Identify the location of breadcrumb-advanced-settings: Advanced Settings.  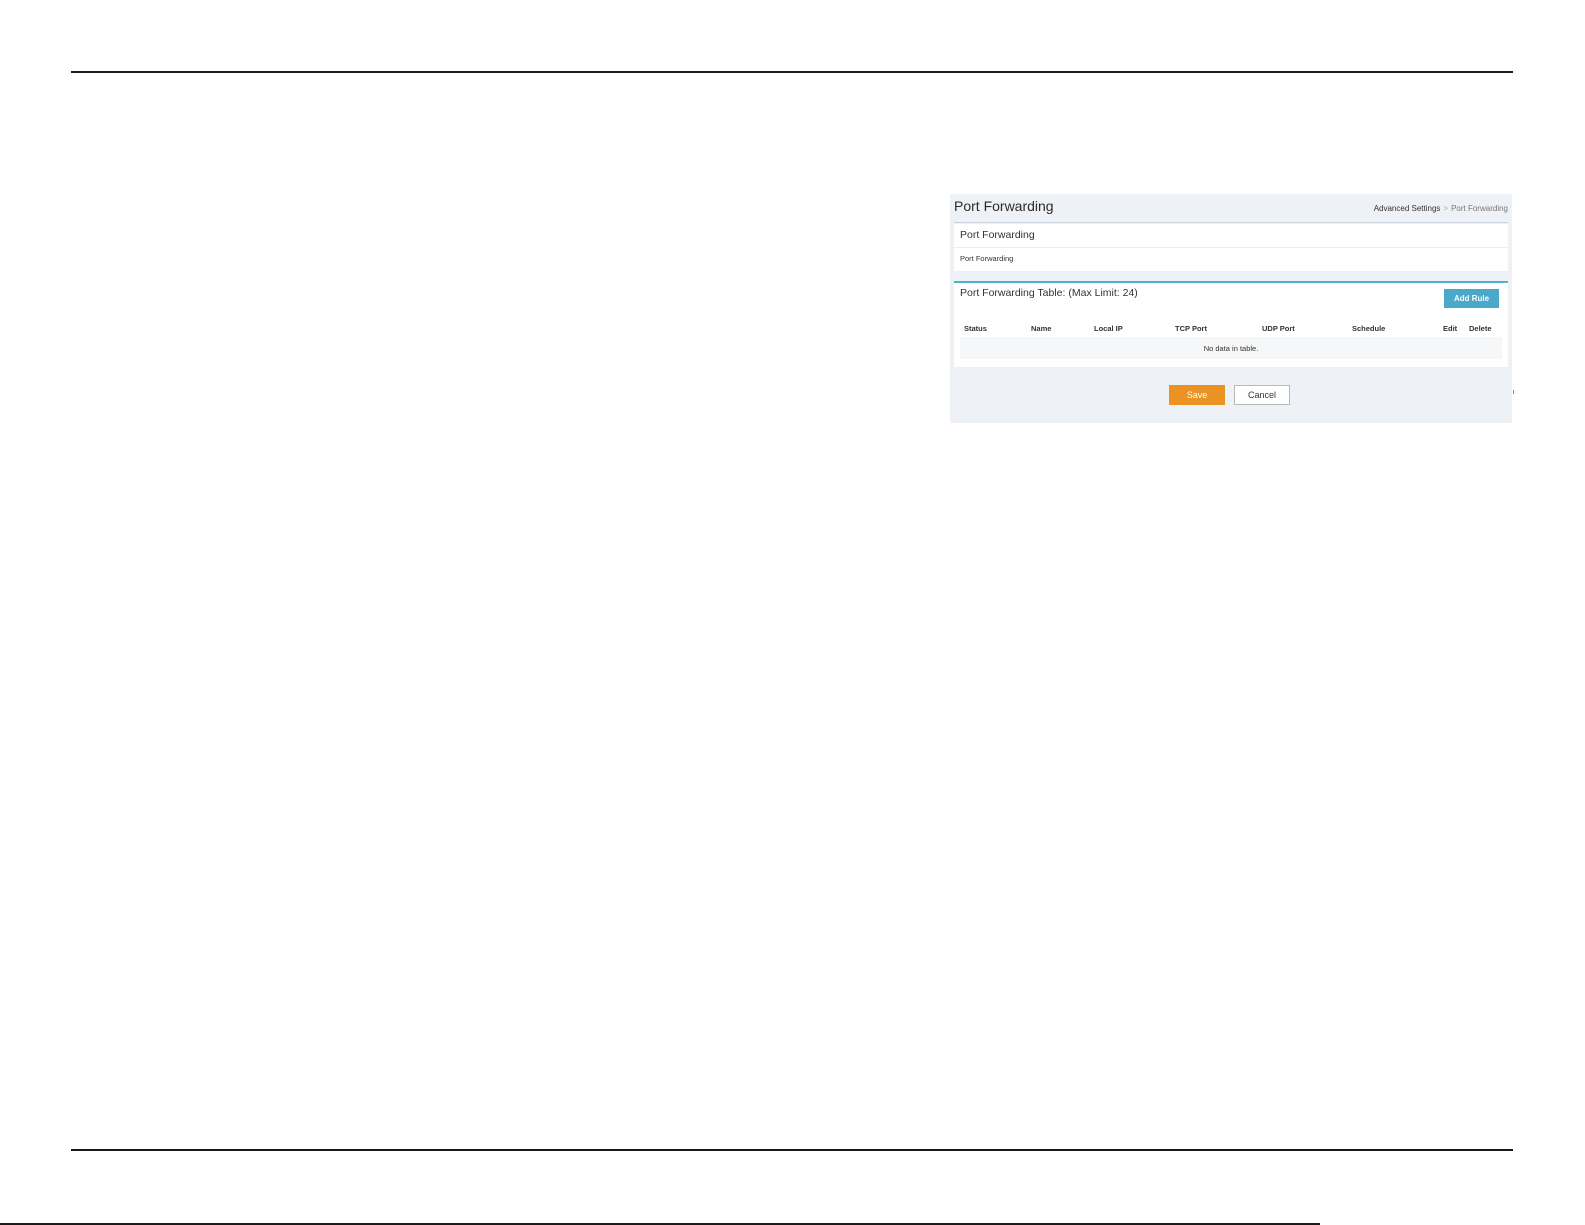
(1407, 208).